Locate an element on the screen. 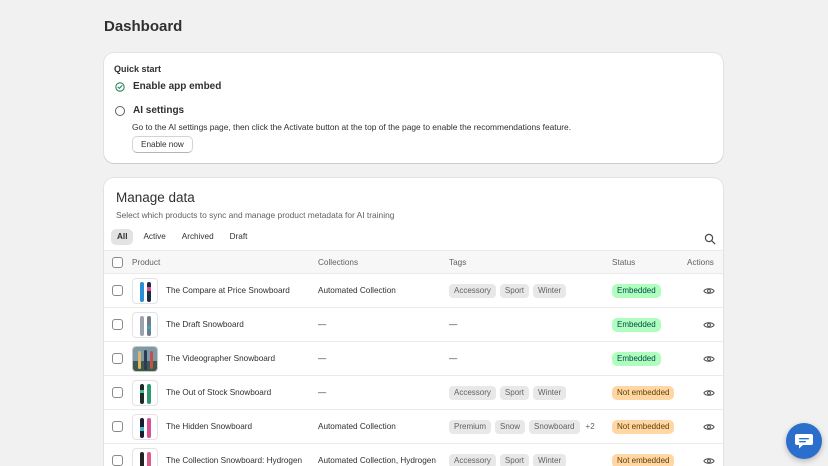 This screenshot has height=466, width=828. tags-cell: Premium Snow Snowboard +2 is located at coordinates (523, 427).